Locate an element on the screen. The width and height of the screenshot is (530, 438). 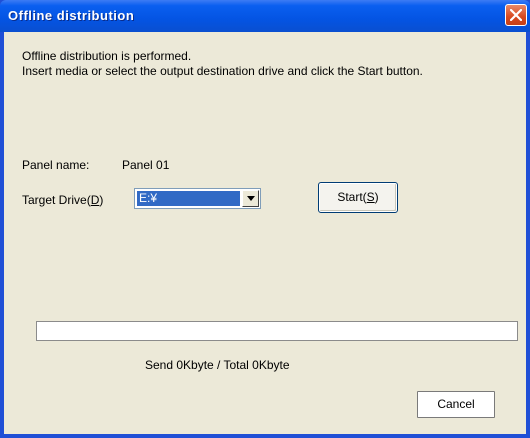
start-label-suffix: ) is located at coordinates (376, 197).